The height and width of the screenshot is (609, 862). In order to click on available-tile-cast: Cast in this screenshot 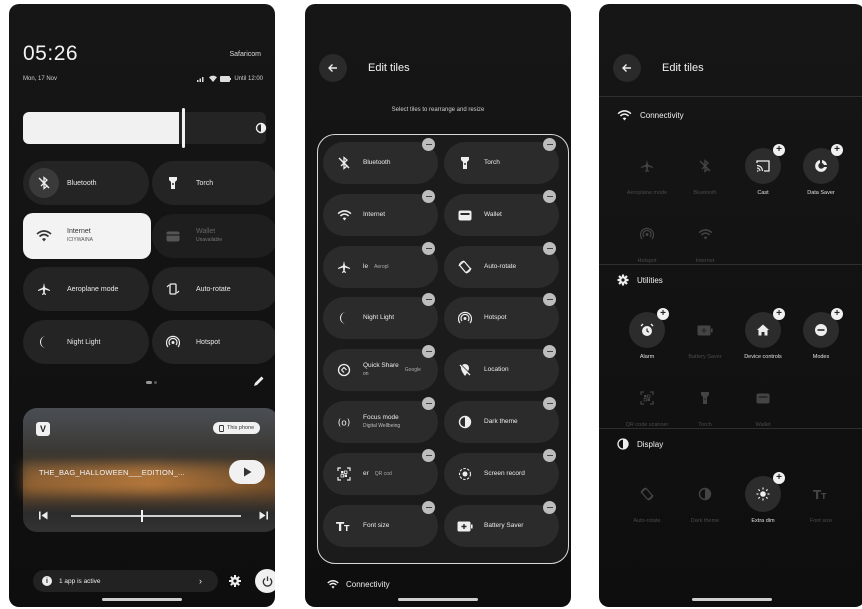, I will do `click(763, 172)`.